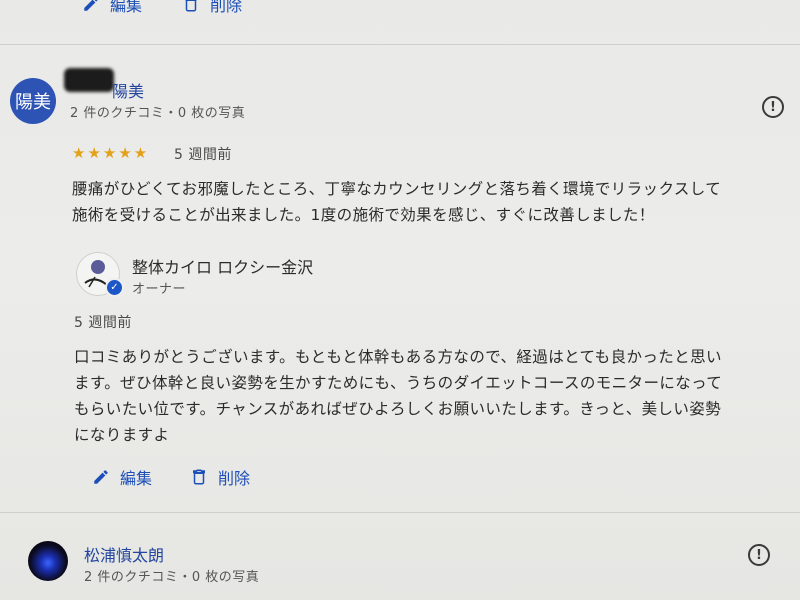  I want to click on reply-delete-button: 削除, so click(220, 477).